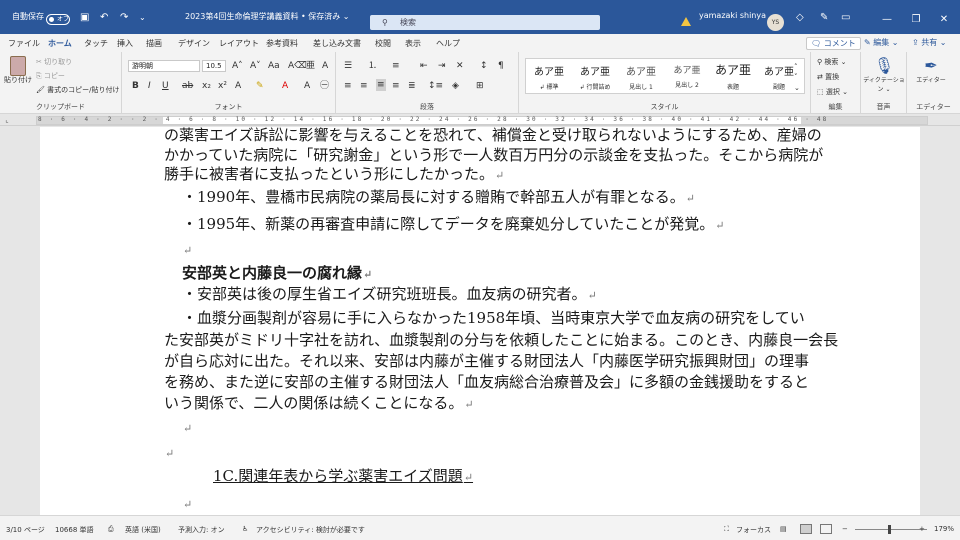  I want to click on avatar: YS, so click(775, 22).